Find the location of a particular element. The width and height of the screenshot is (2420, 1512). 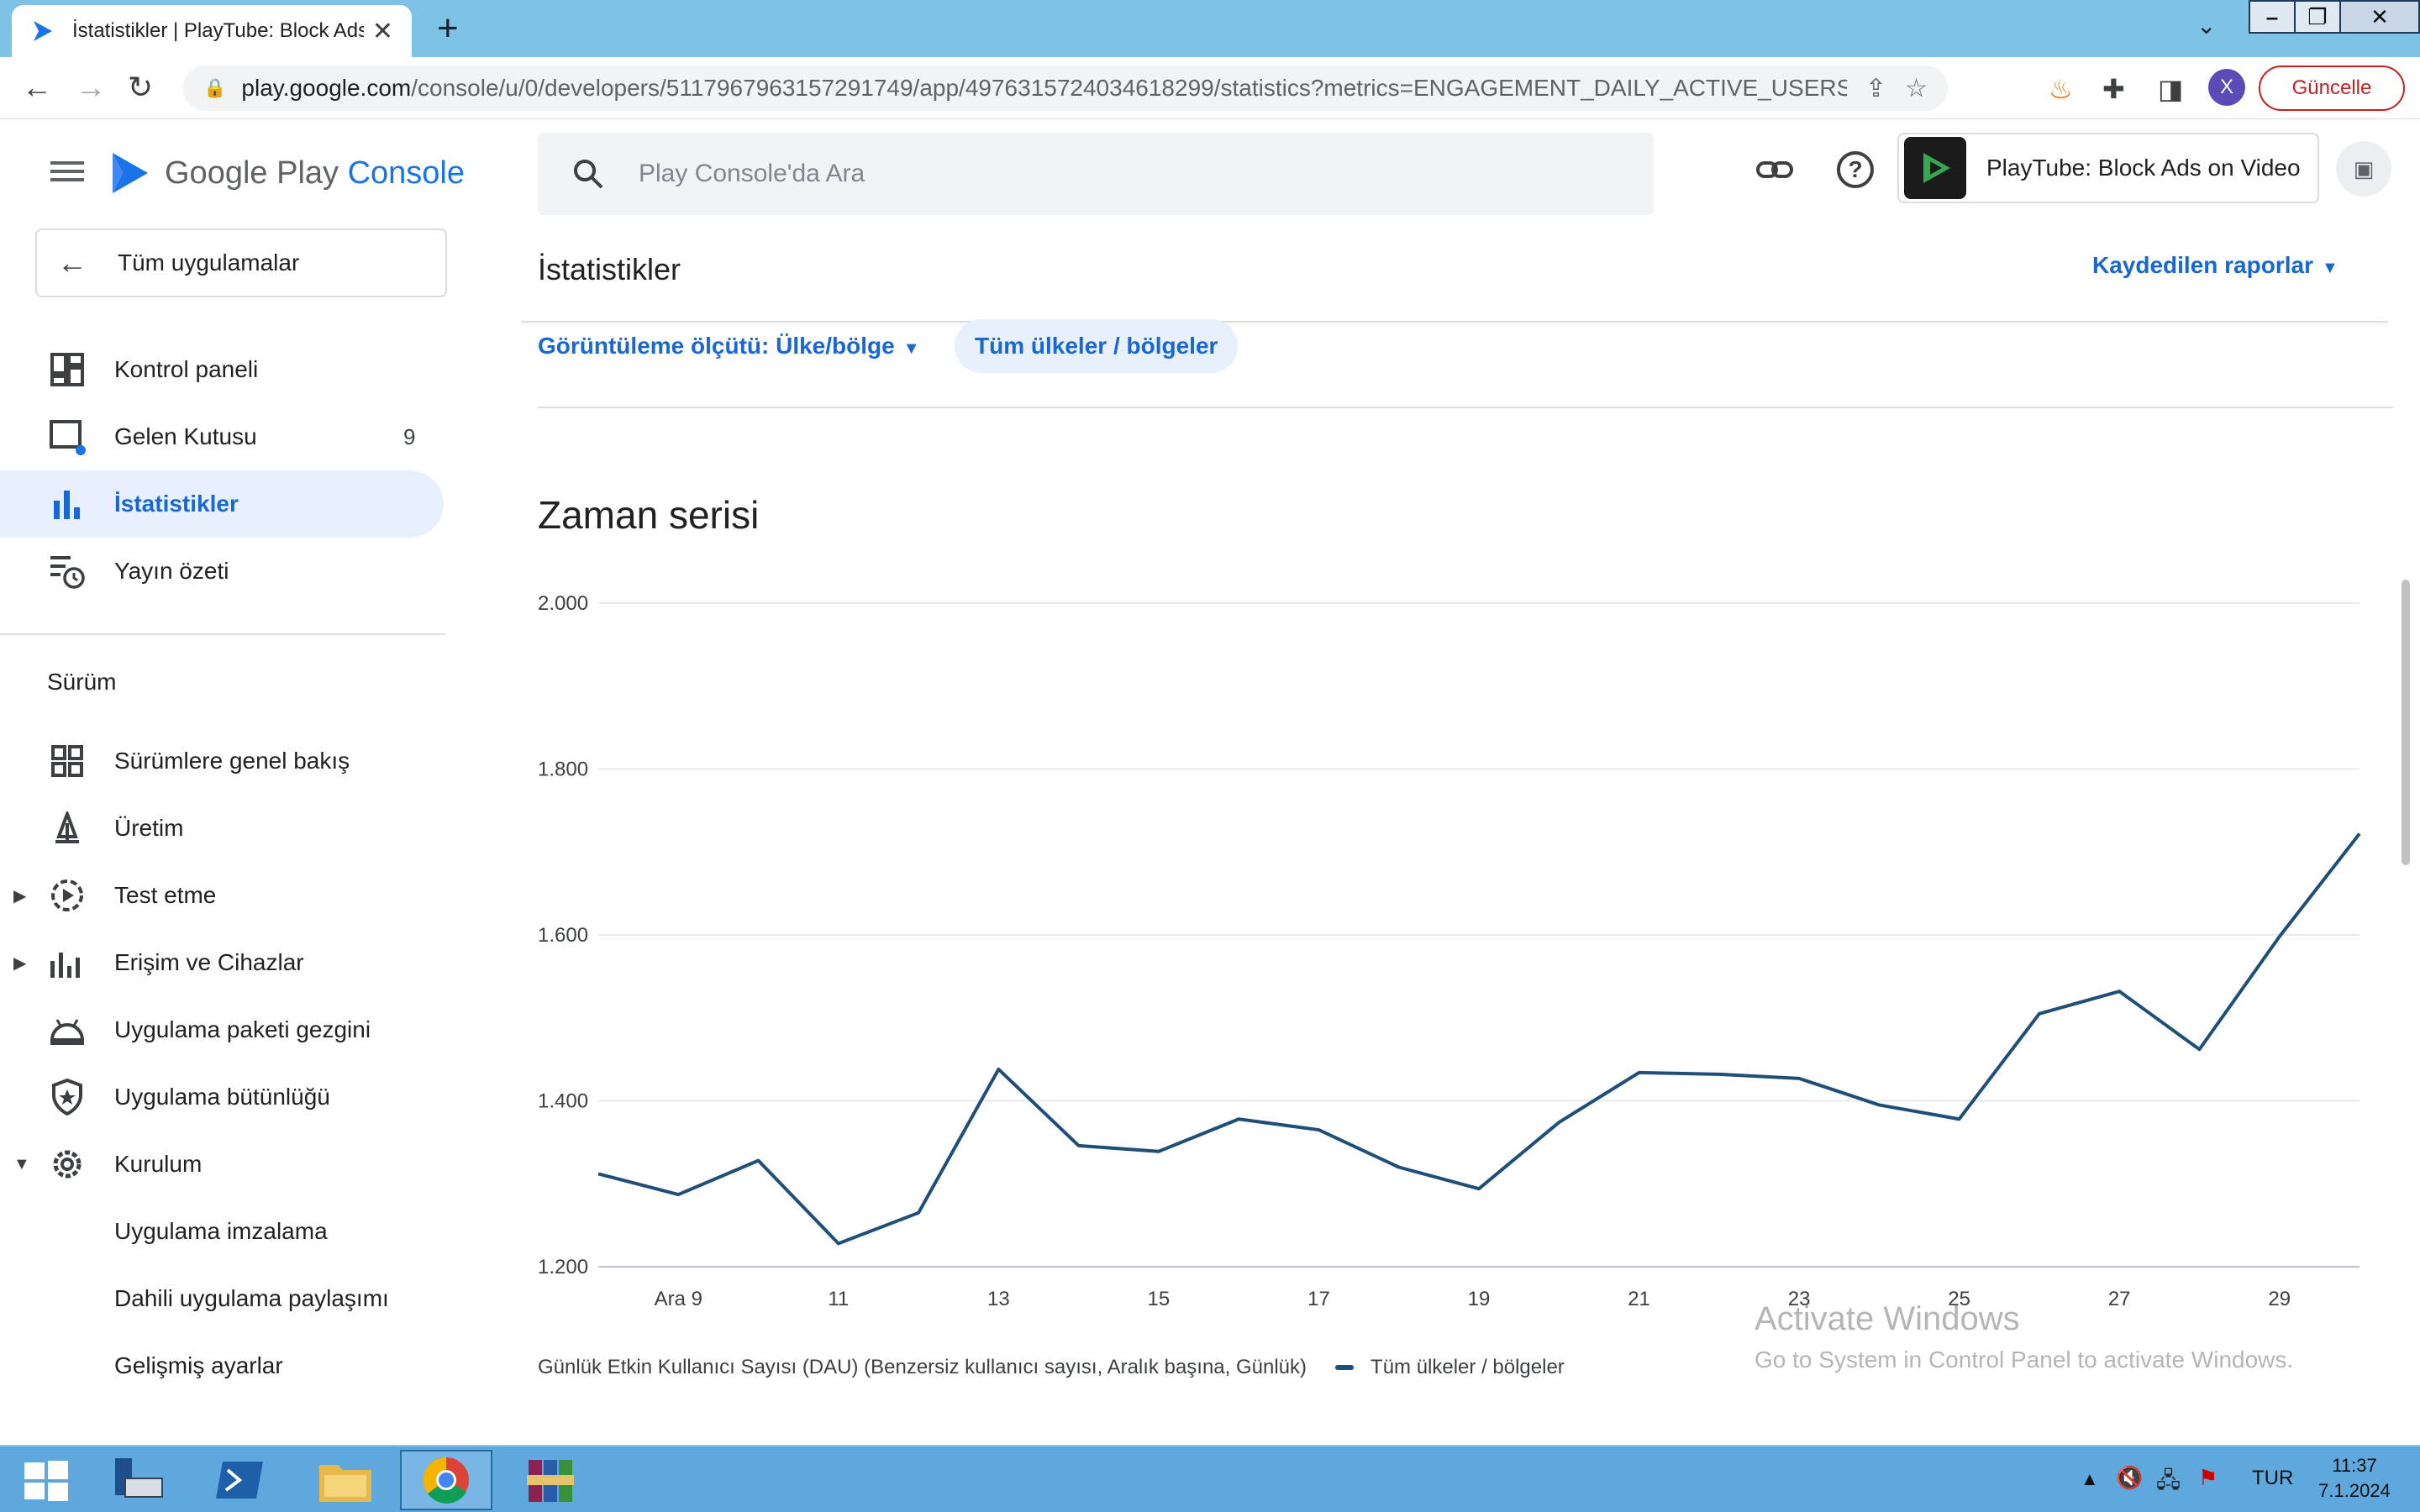

window-minimize-button: – is located at coordinates (2272, 17).